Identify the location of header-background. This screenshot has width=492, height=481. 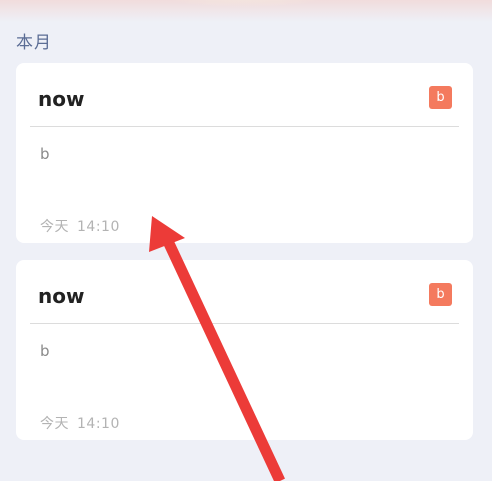
(246, 11).